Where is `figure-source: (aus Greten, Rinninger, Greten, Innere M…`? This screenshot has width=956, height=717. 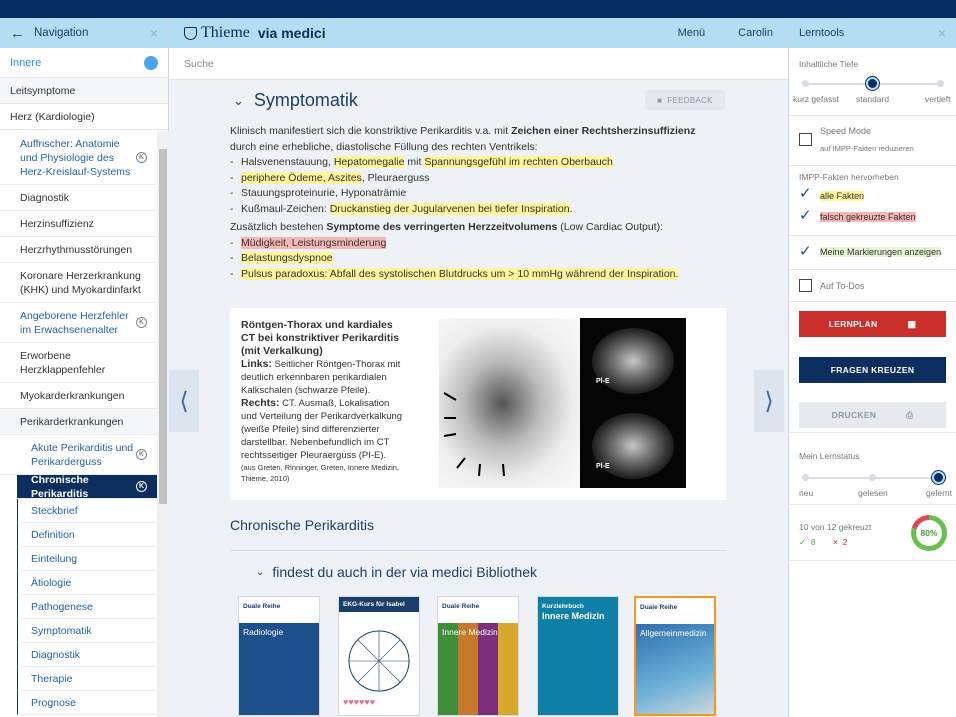 figure-source: (aus Greten, Rinninger, Greten, Innere M… is located at coordinates (320, 473).